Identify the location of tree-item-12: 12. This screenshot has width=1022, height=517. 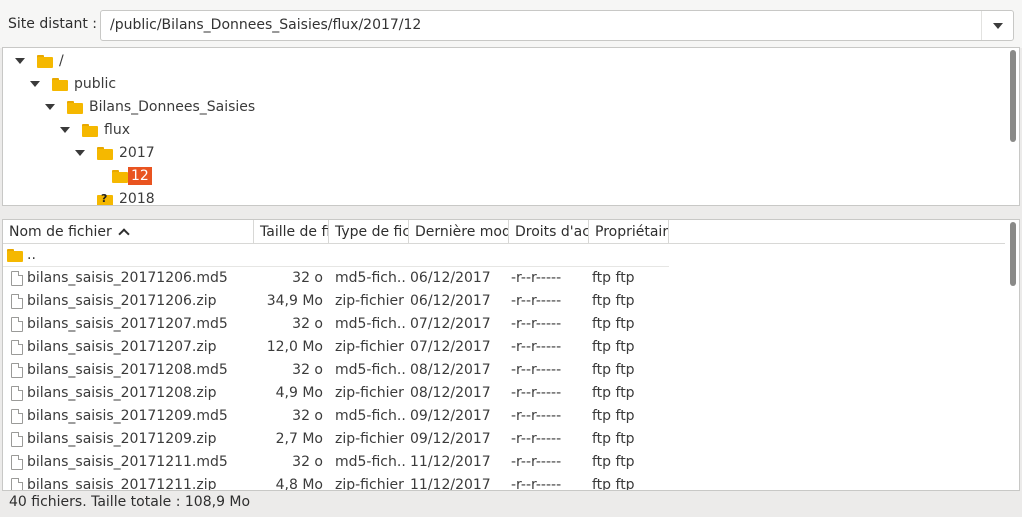
(132, 176).